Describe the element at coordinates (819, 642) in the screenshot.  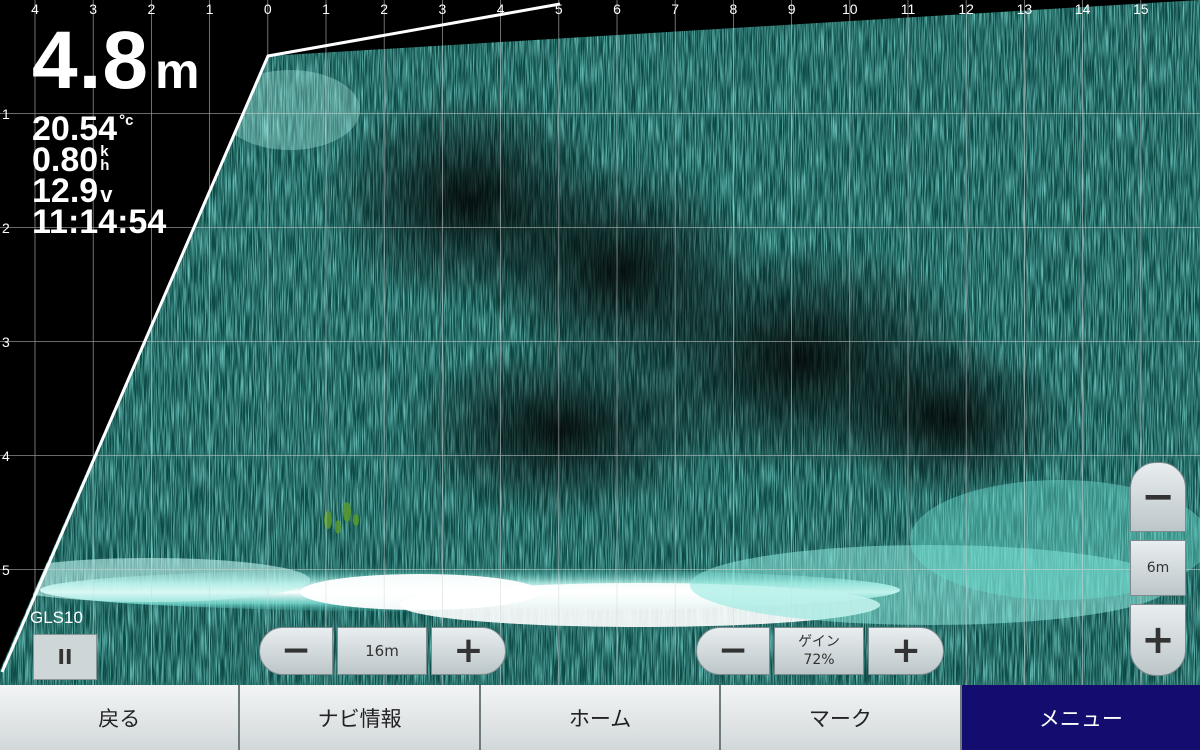
I see `gain-label: ゲイン` at that location.